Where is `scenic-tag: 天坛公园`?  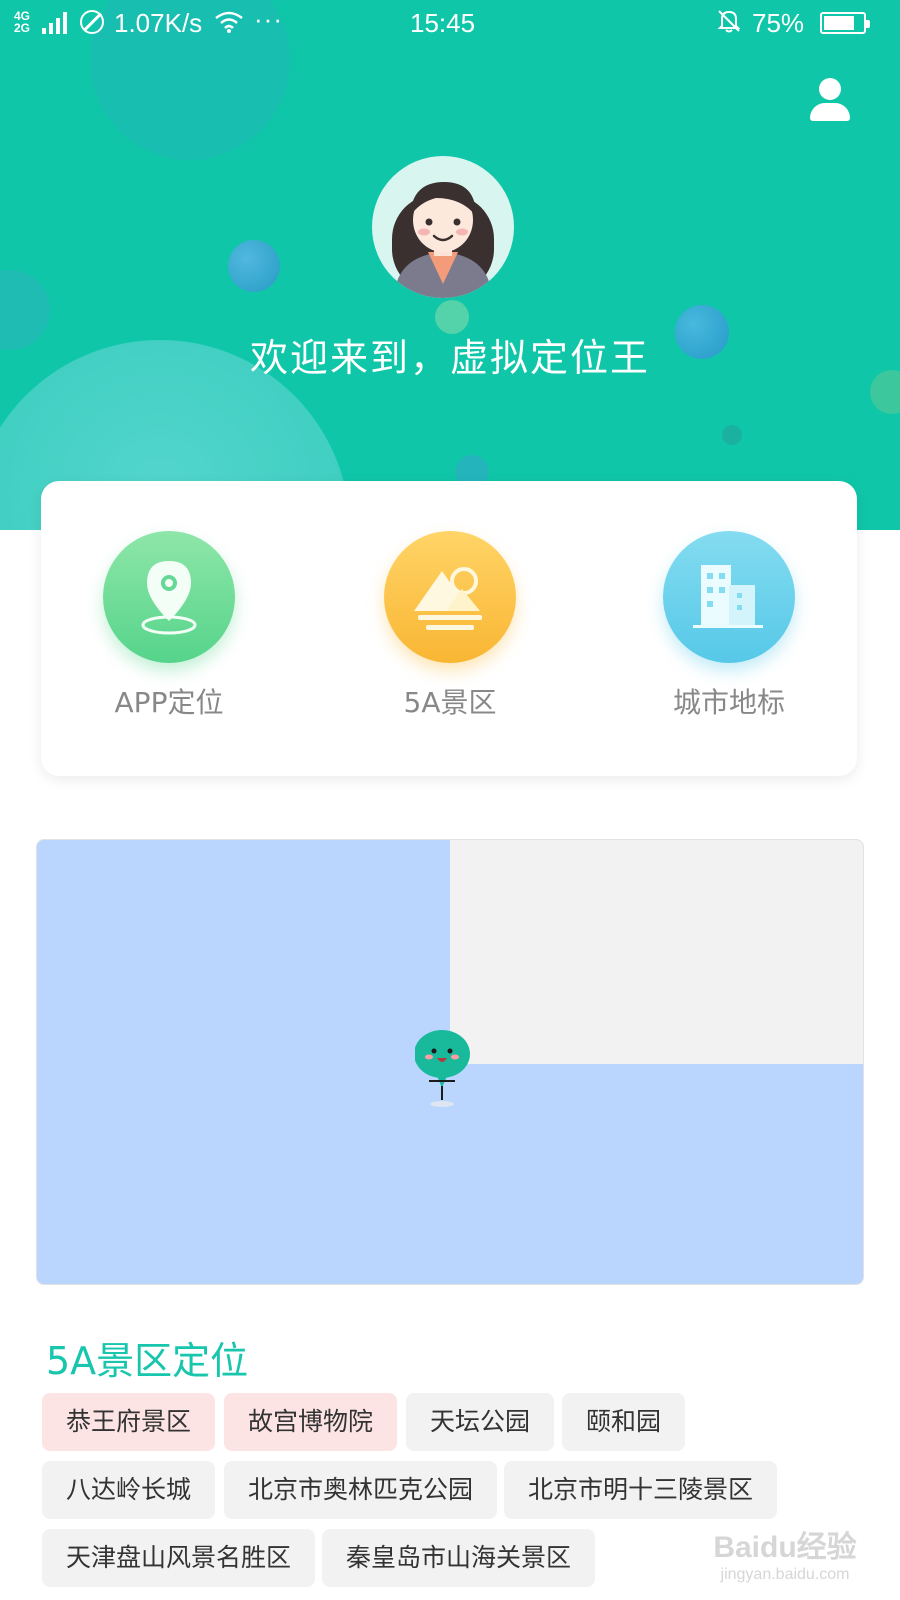 scenic-tag: 天坛公园 is located at coordinates (480, 1422).